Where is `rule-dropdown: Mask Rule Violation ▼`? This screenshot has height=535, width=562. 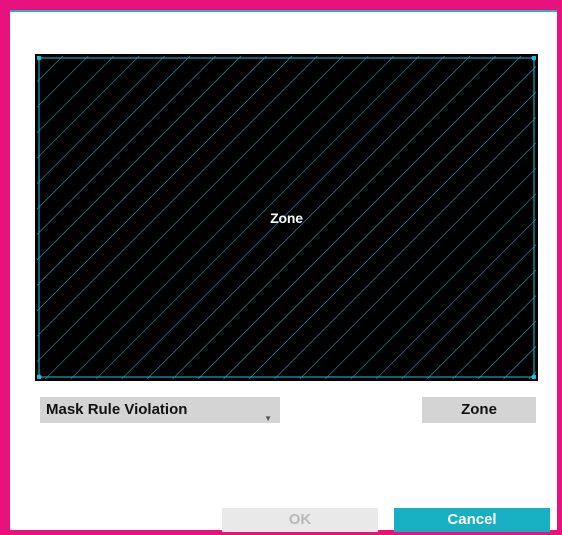 rule-dropdown: Mask Rule Violation ▼ is located at coordinates (160, 410).